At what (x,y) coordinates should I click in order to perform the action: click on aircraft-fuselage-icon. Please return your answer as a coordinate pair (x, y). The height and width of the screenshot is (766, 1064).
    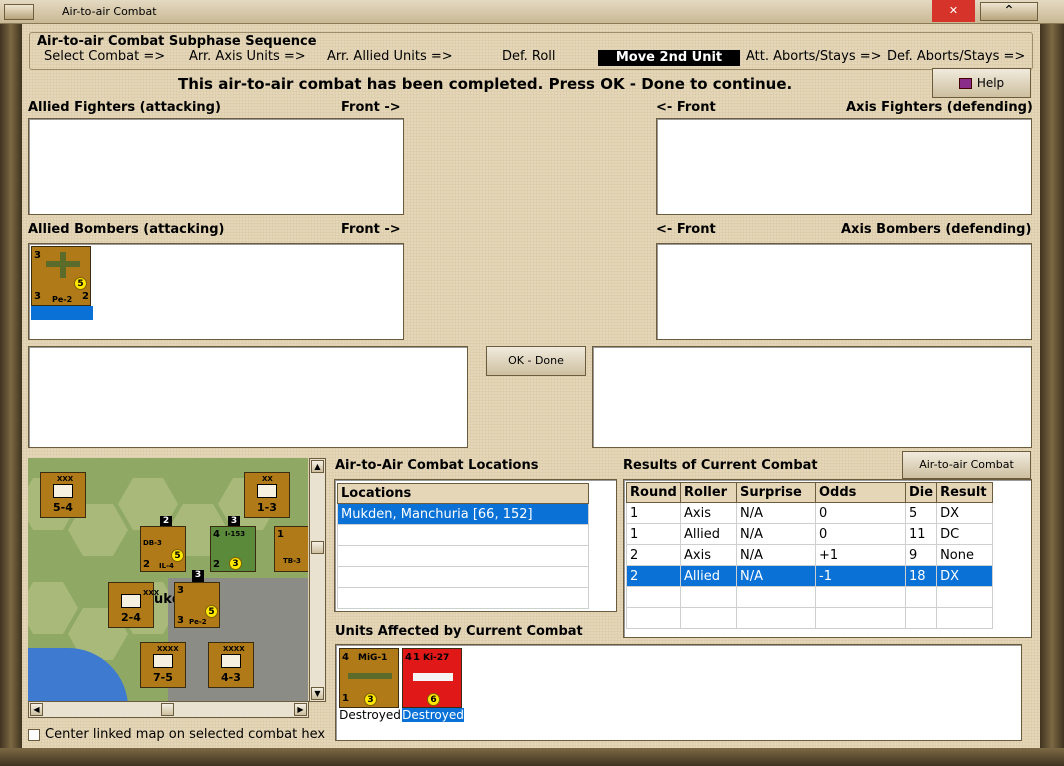
    Looking at the image, I should click on (63, 265).